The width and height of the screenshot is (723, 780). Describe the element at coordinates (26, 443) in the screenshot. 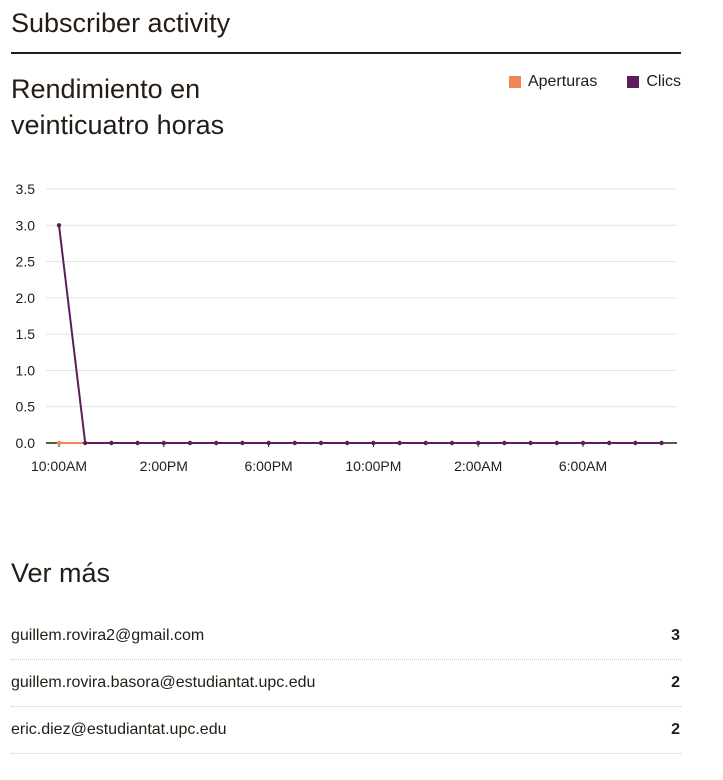

I see `y-tick-label: 0.0` at that location.